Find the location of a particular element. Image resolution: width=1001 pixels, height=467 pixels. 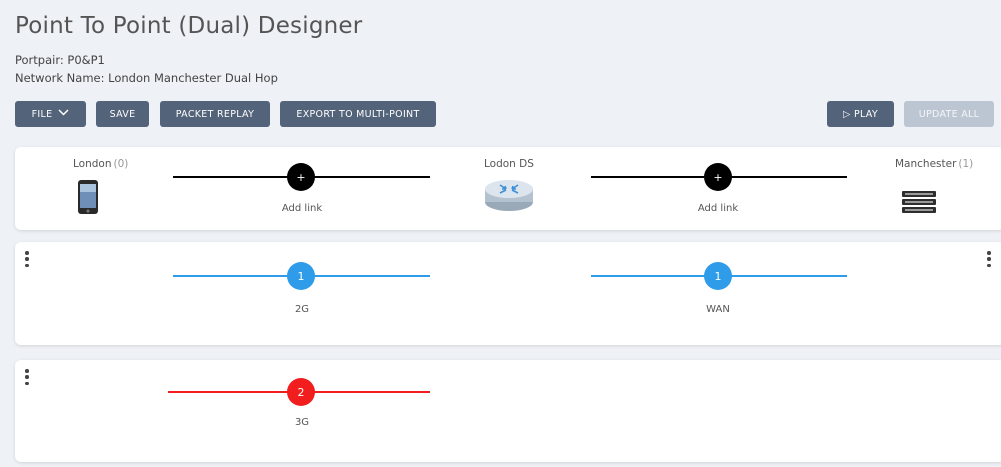

row-menu-icon-right is located at coordinates (989, 259).